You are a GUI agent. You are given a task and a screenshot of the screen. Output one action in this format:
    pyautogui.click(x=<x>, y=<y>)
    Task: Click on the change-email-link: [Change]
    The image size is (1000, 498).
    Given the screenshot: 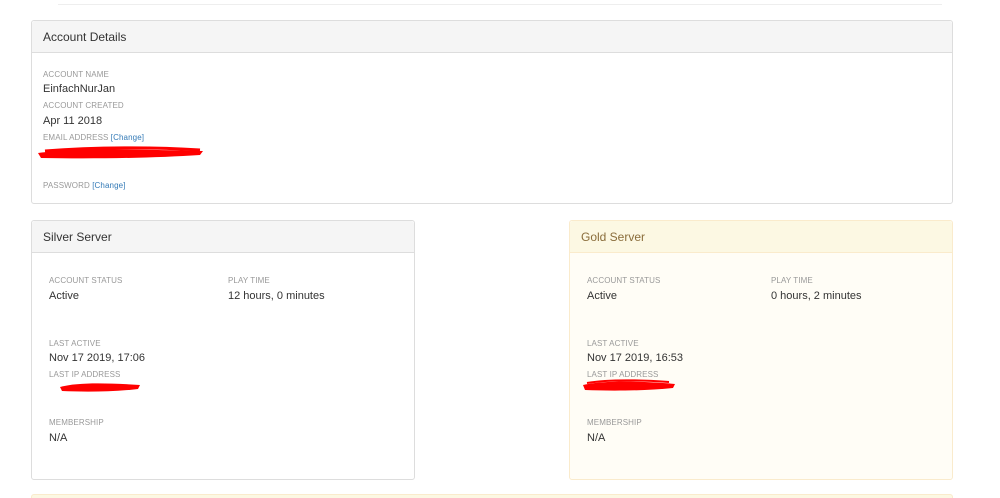 What is the action you would take?
    pyautogui.click(x=127, y=137)
    